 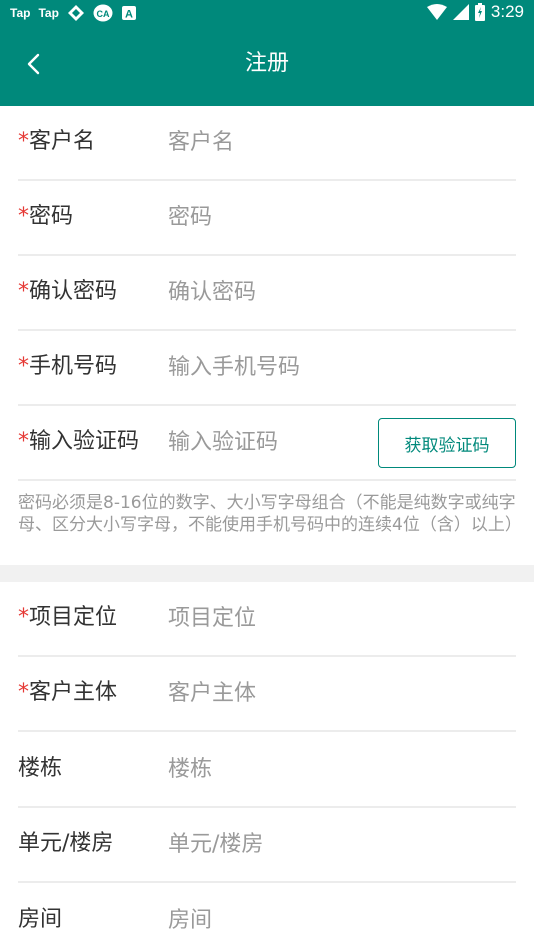 What do you see at coordinates (338, 618) in the screenshot?
I see `project-location-input` at bounding box center [338, 618].